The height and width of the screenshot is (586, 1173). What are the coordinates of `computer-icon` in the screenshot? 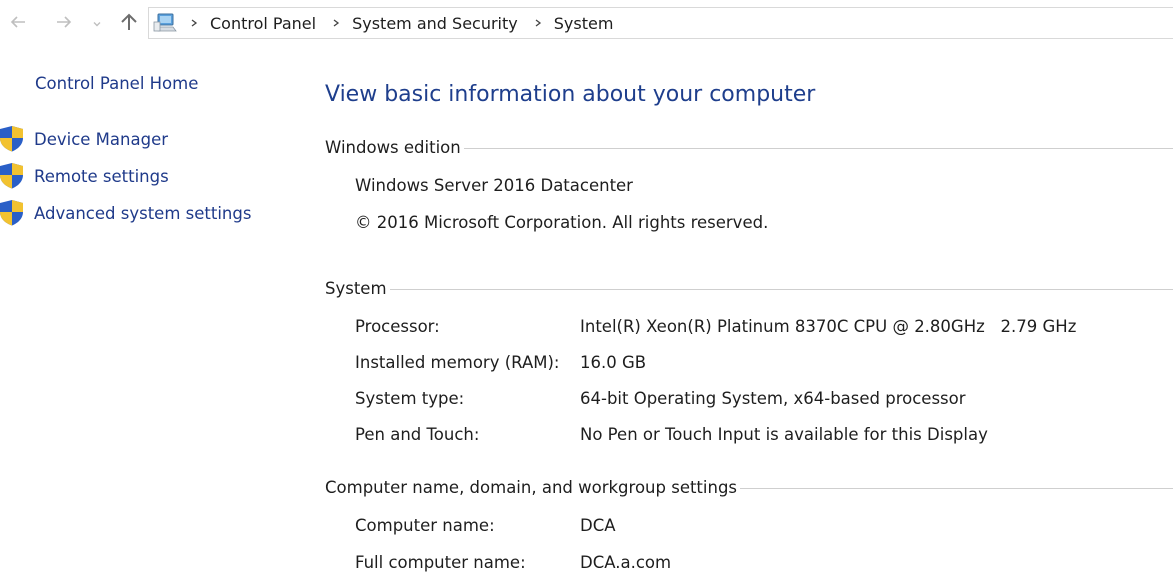 It's located at (165, 23).